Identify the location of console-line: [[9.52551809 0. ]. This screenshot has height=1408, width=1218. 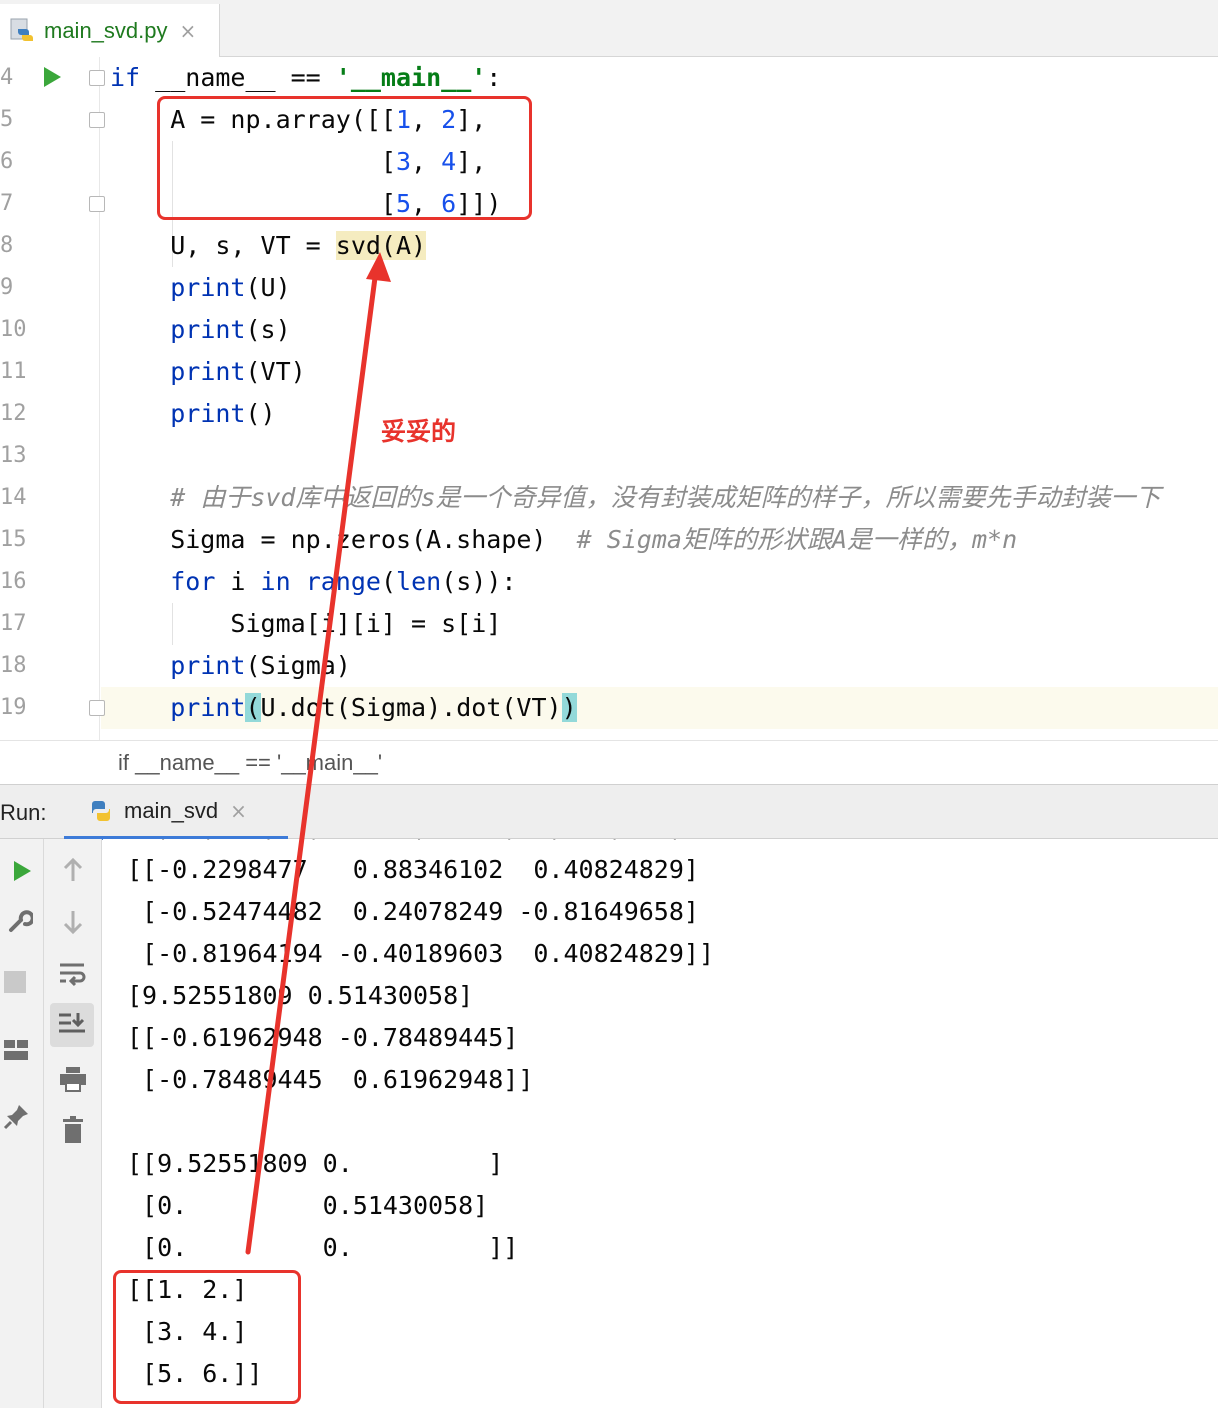
(315, 1163).